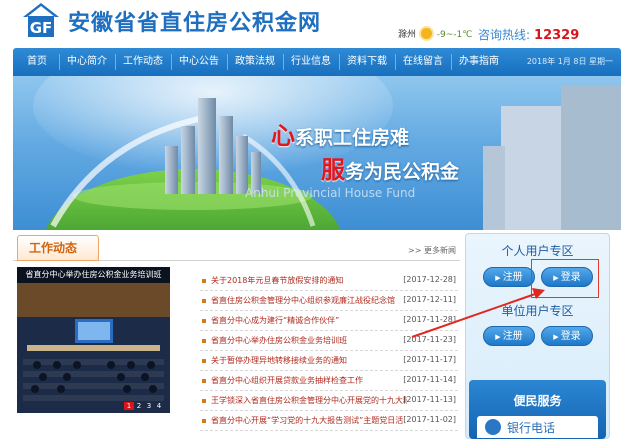 This screenshot has height=439, width=632. Describe the element at coordinates (129, 406) in the screenshot. I see `photo-page-1: 1` at that location.